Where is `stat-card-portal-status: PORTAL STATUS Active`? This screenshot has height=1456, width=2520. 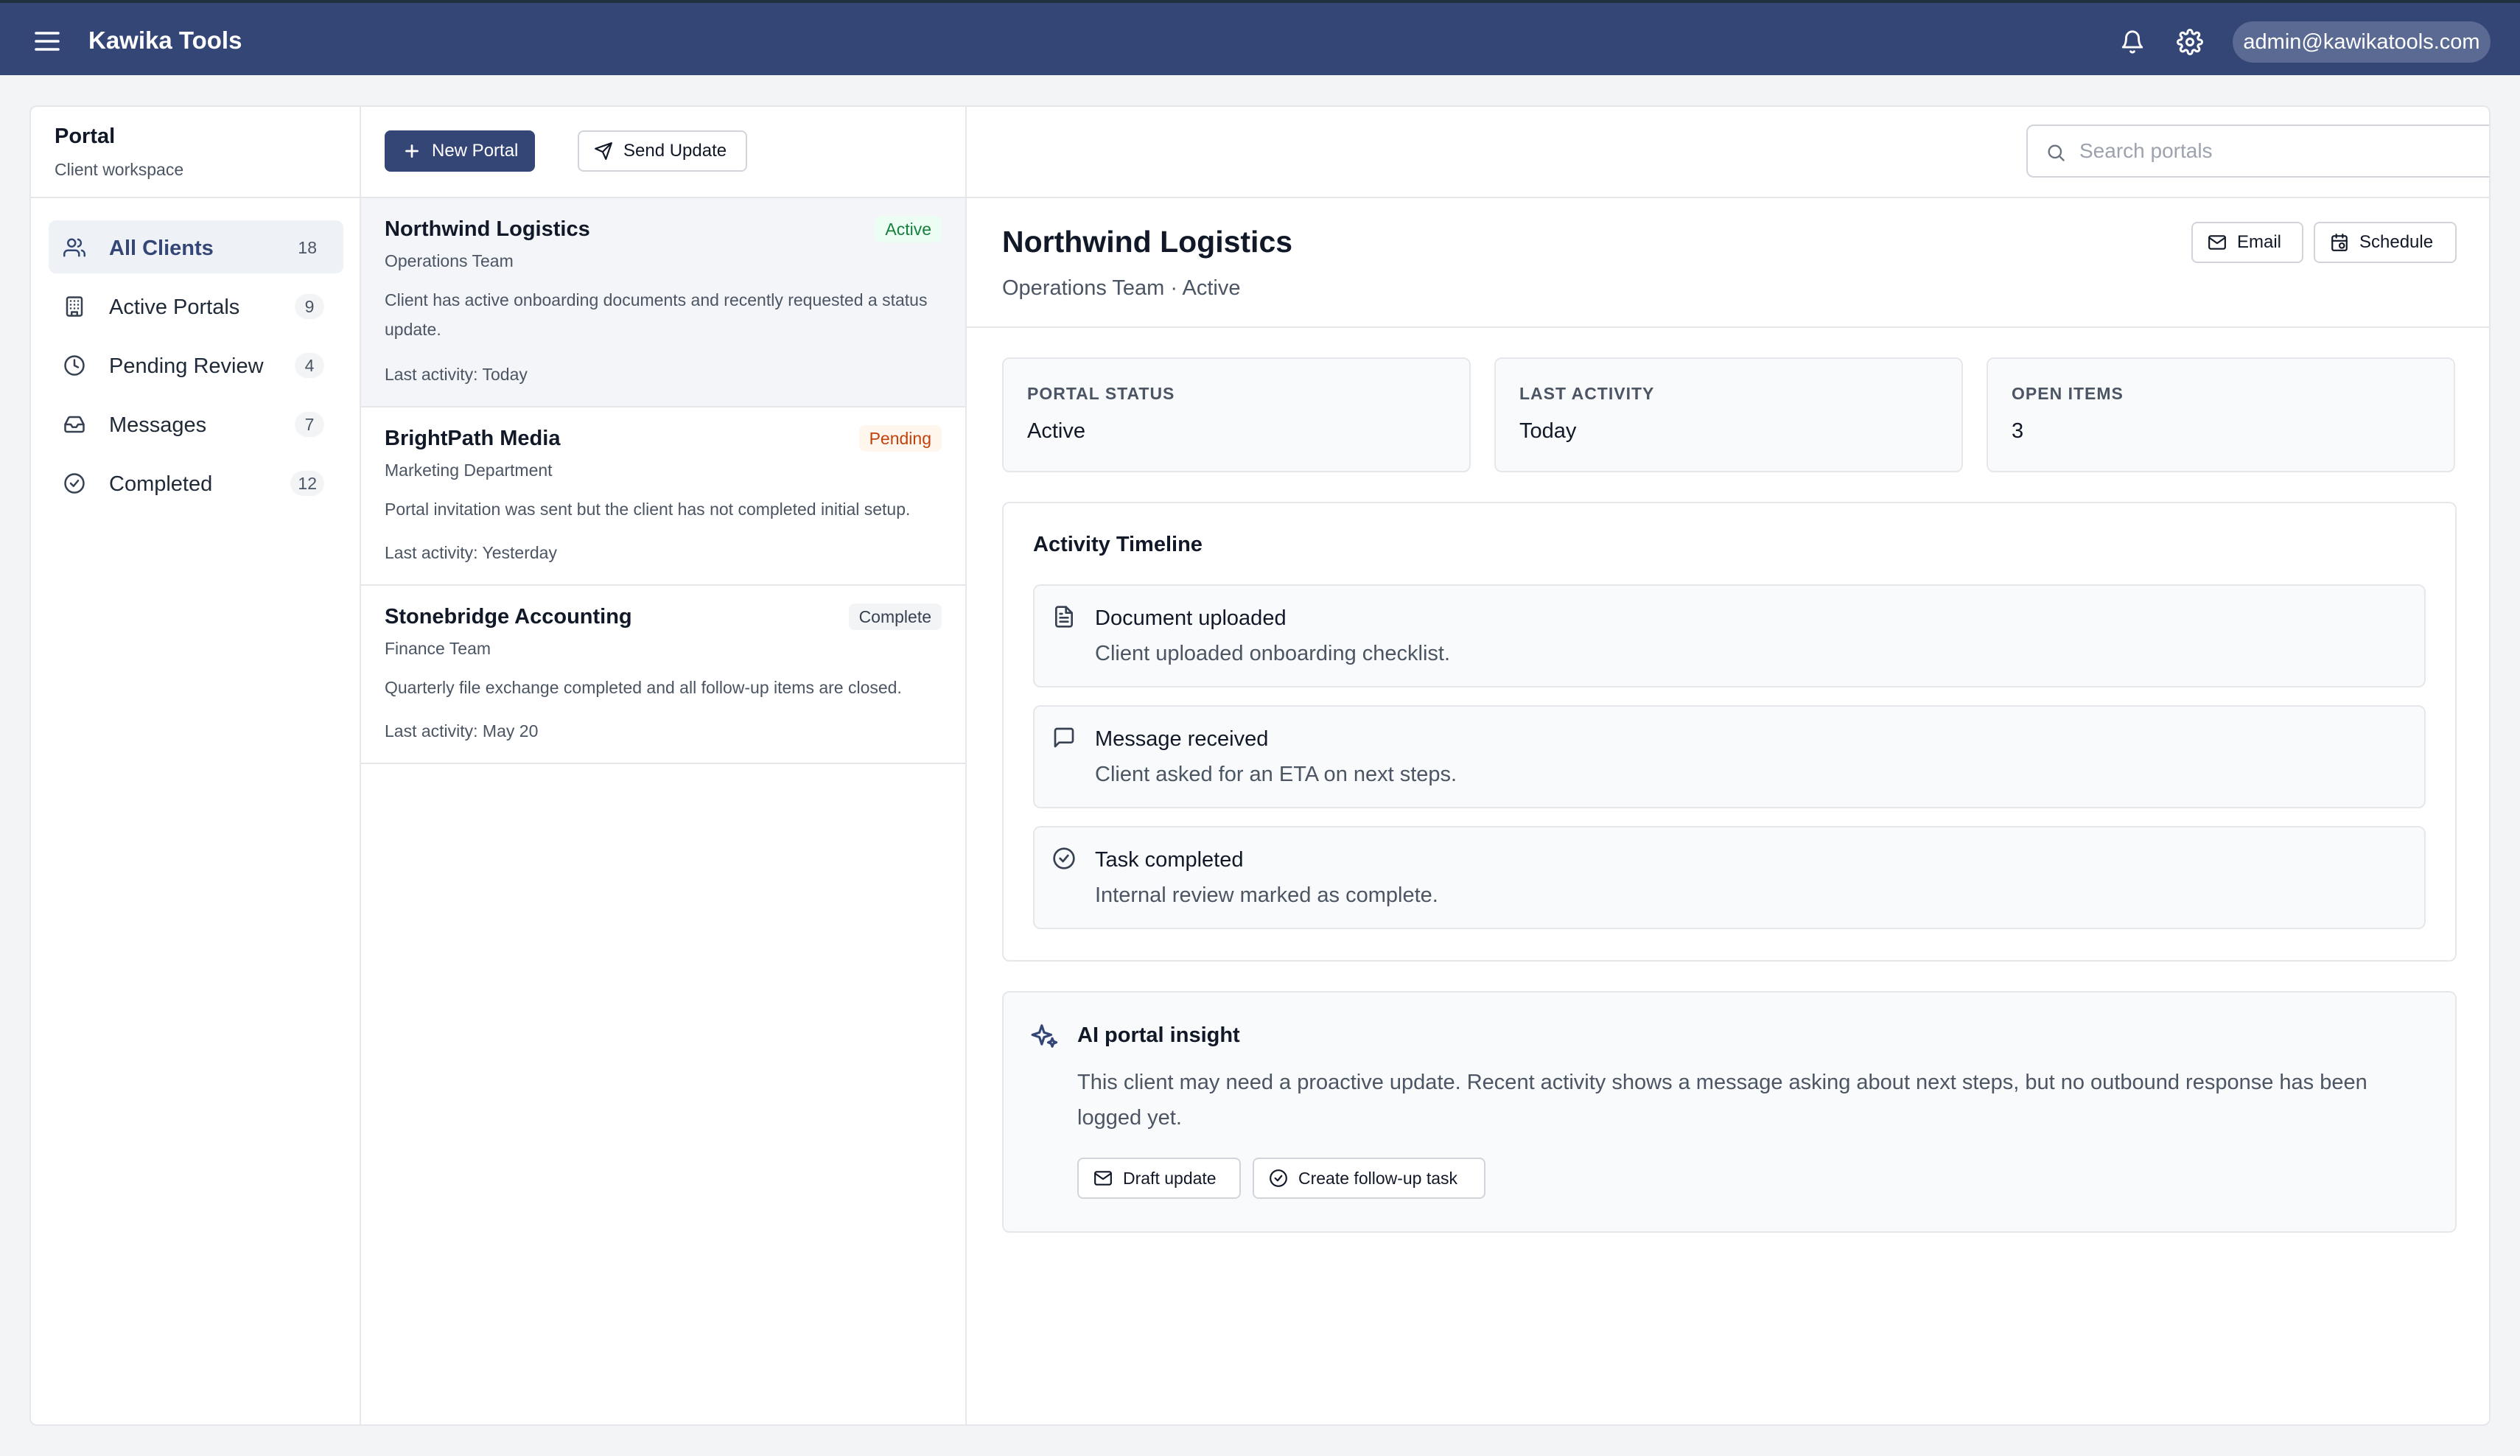
stat-card-portal-status: PORTAL STATUS Active is located at coordinates (1236, 414).